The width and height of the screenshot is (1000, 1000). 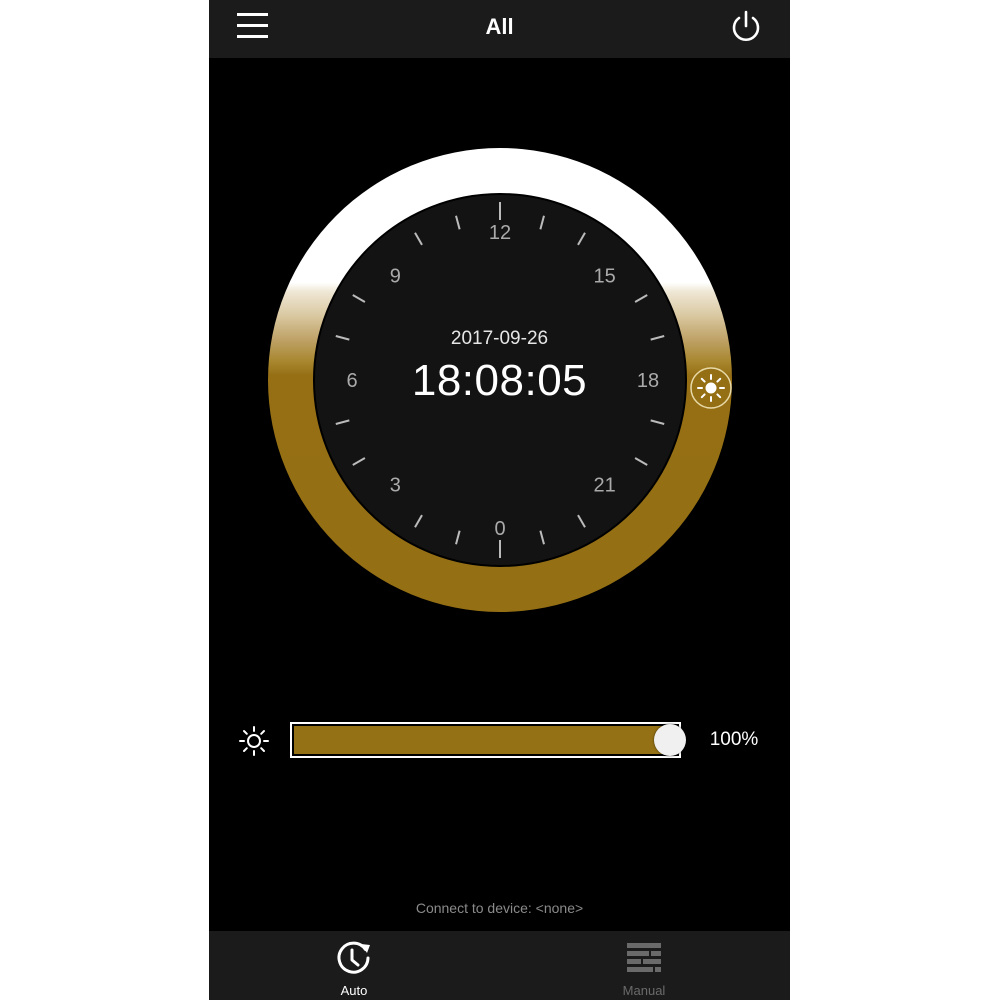 I want to click on dial-hour-label: 0, so click(x=499, y=529).